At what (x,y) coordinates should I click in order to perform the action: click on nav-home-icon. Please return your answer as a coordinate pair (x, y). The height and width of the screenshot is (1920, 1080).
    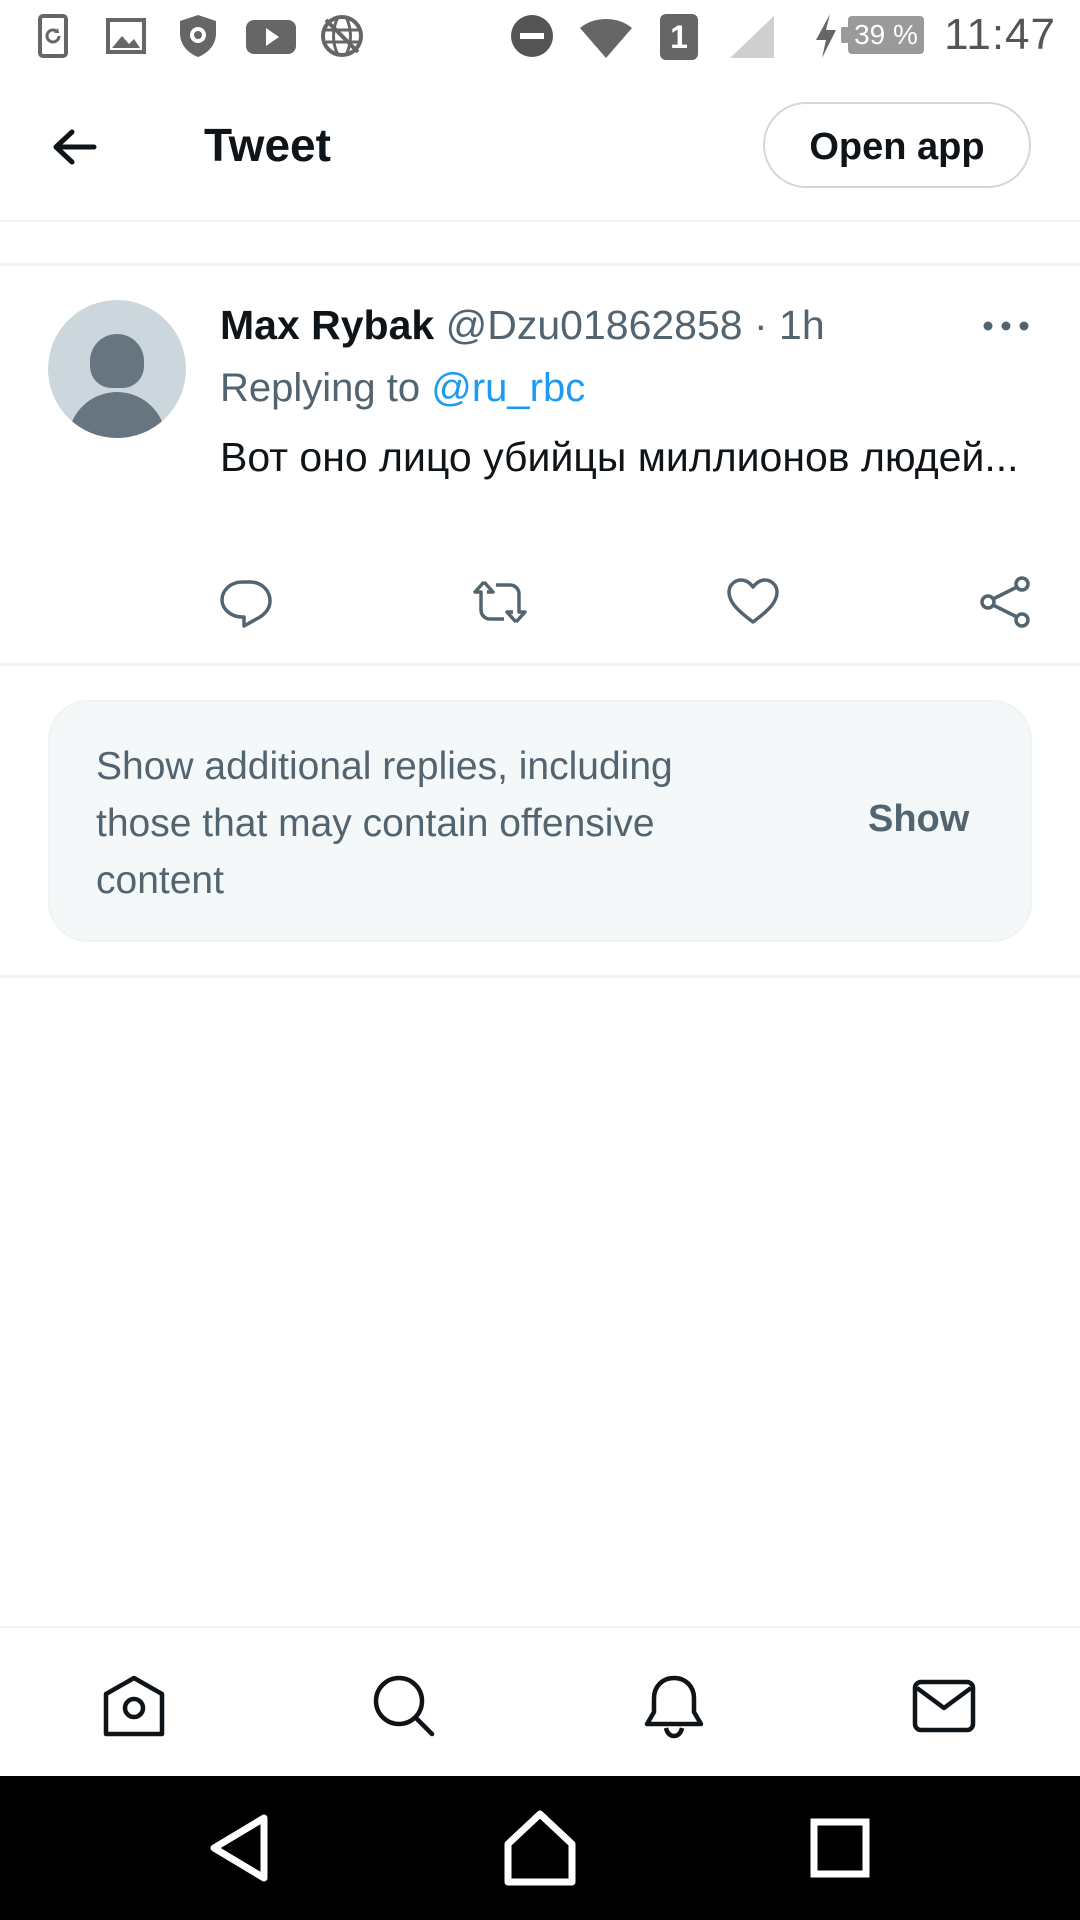
    Looking at the image, I should click on (540, 1848).